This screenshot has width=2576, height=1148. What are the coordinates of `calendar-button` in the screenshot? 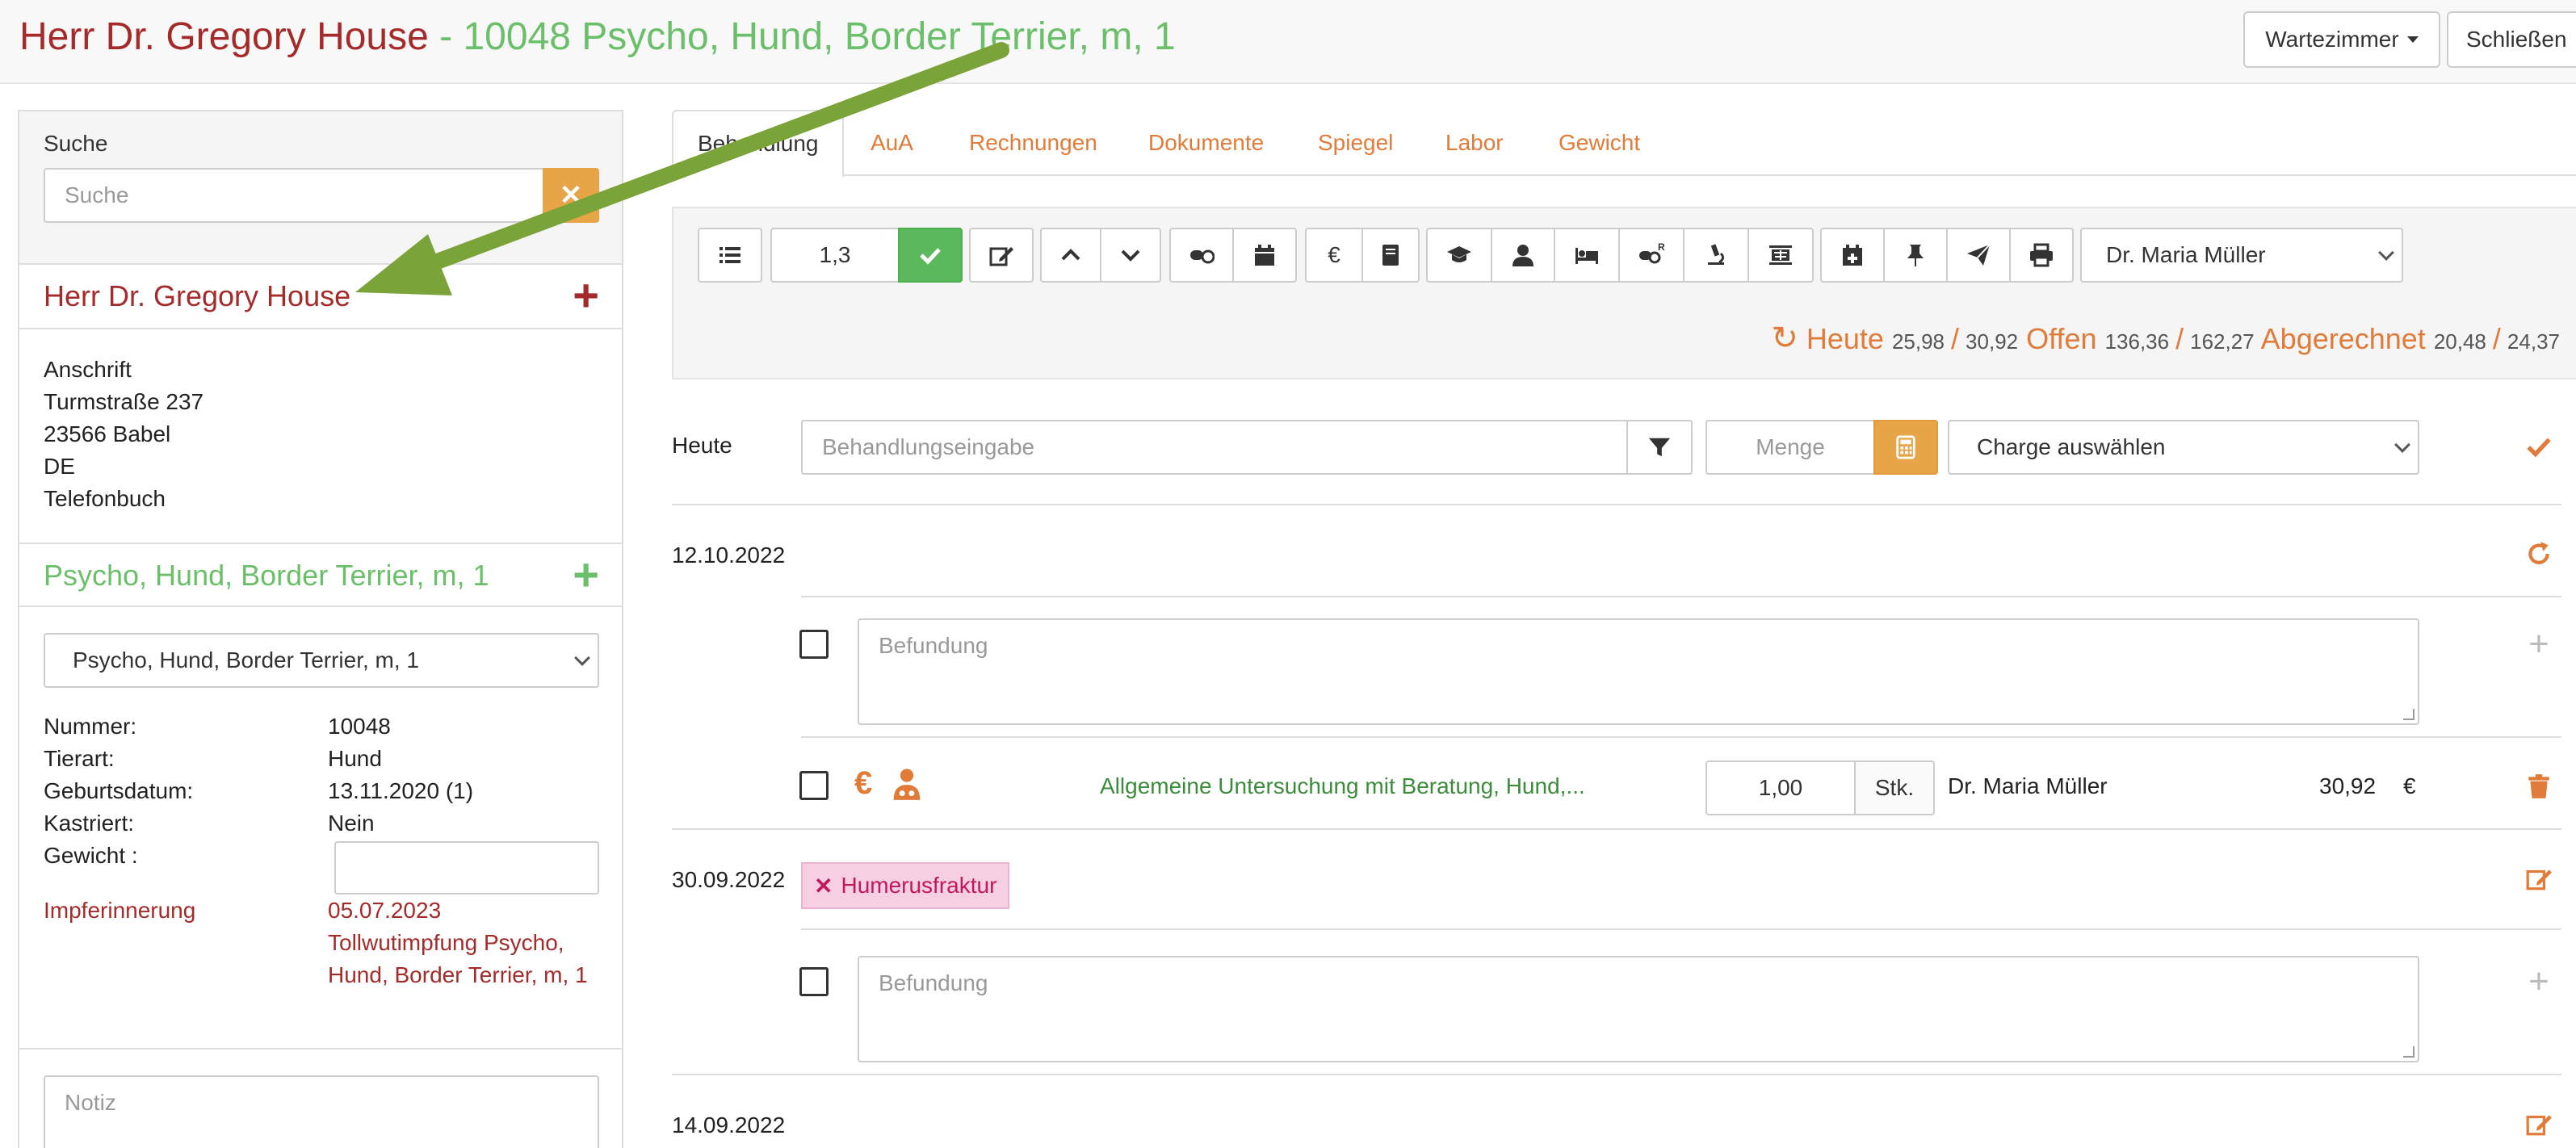 It's located at (1264, 255).